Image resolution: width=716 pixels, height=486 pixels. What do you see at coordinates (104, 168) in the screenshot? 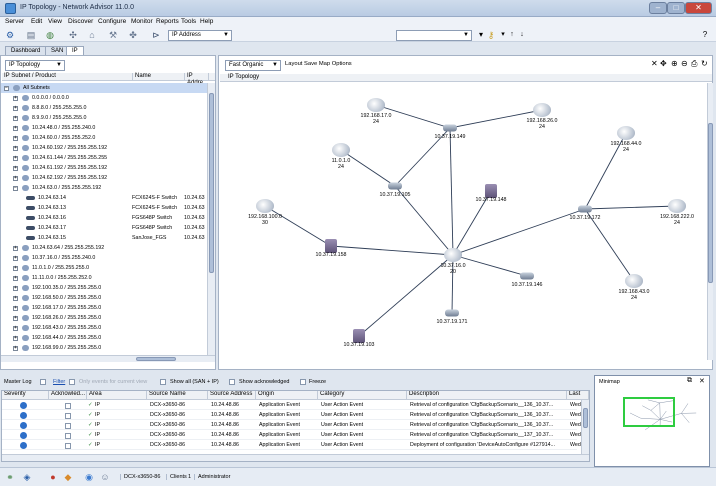
I see `tree-subnet-row: +10.24.61.192 / 255.255.255.192` at bounding box center [104, 168].